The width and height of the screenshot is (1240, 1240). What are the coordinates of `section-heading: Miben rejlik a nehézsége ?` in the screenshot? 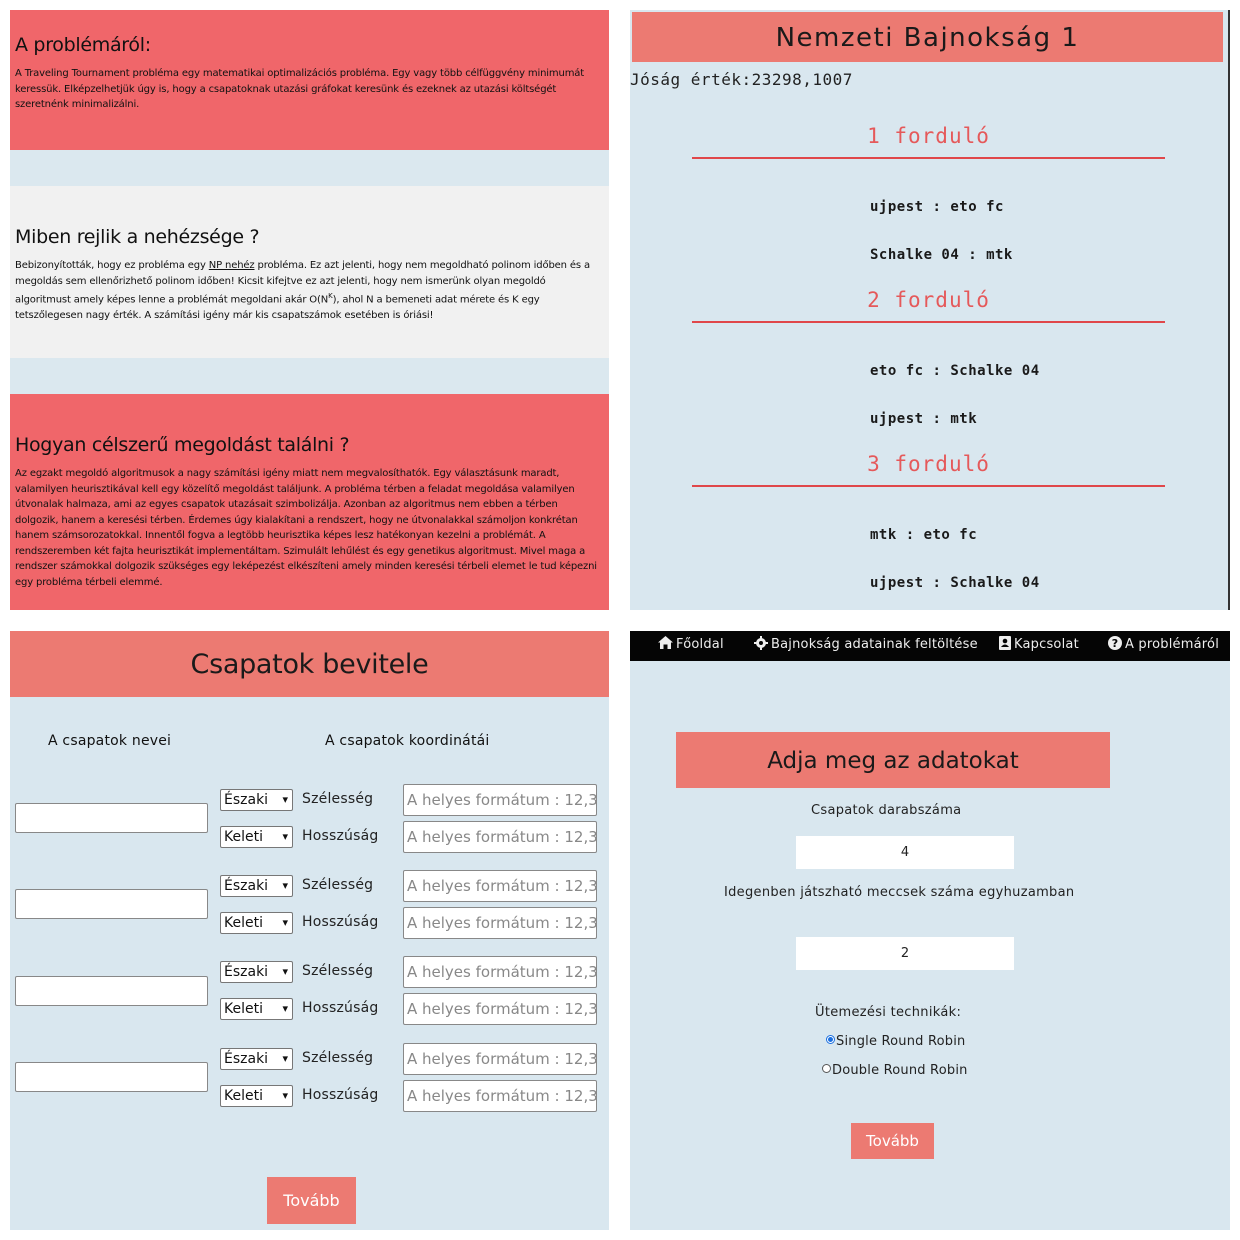 It's located at (137, 237).